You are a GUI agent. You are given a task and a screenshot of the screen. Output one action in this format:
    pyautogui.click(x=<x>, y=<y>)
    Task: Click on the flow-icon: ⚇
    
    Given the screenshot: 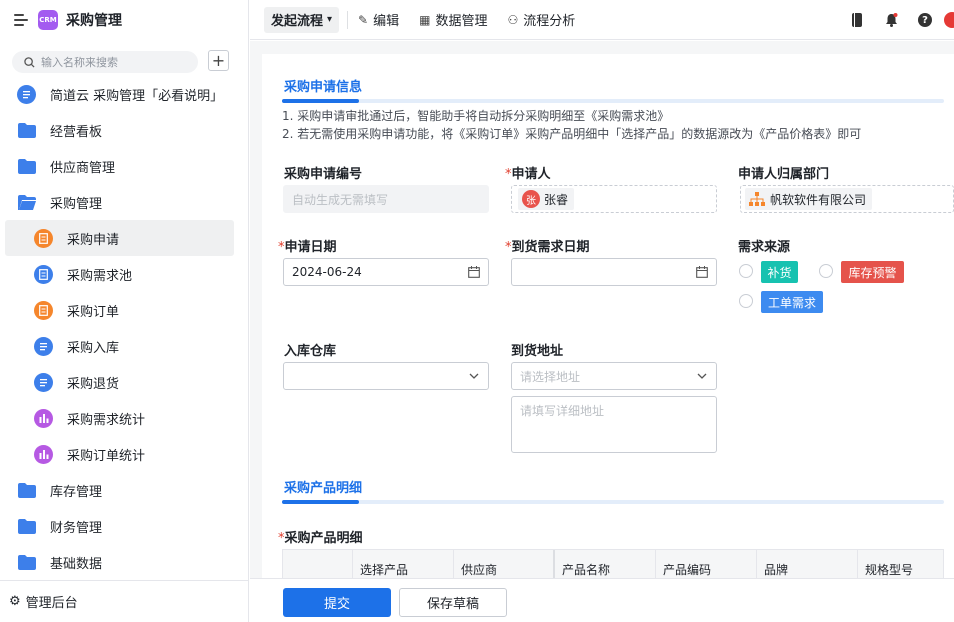 What is the action you would take?
    pyautogui.click(x=513, y=19)
    